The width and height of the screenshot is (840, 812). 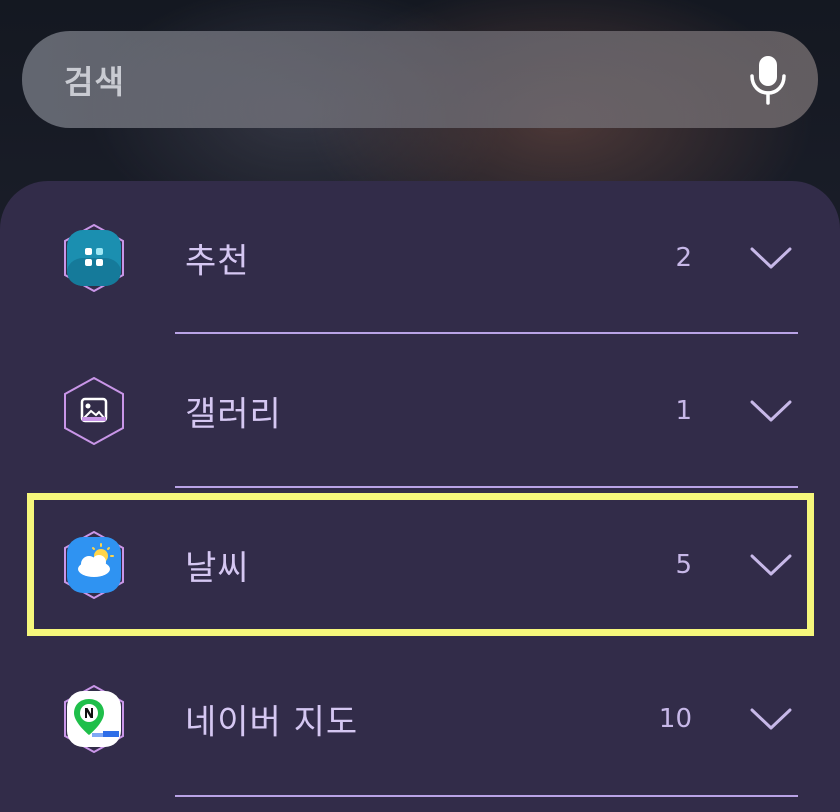 What do you see at coordinates (420, 79) in the screenshot?
I see `search-bar: 검색` at bounding box center [420, 79].